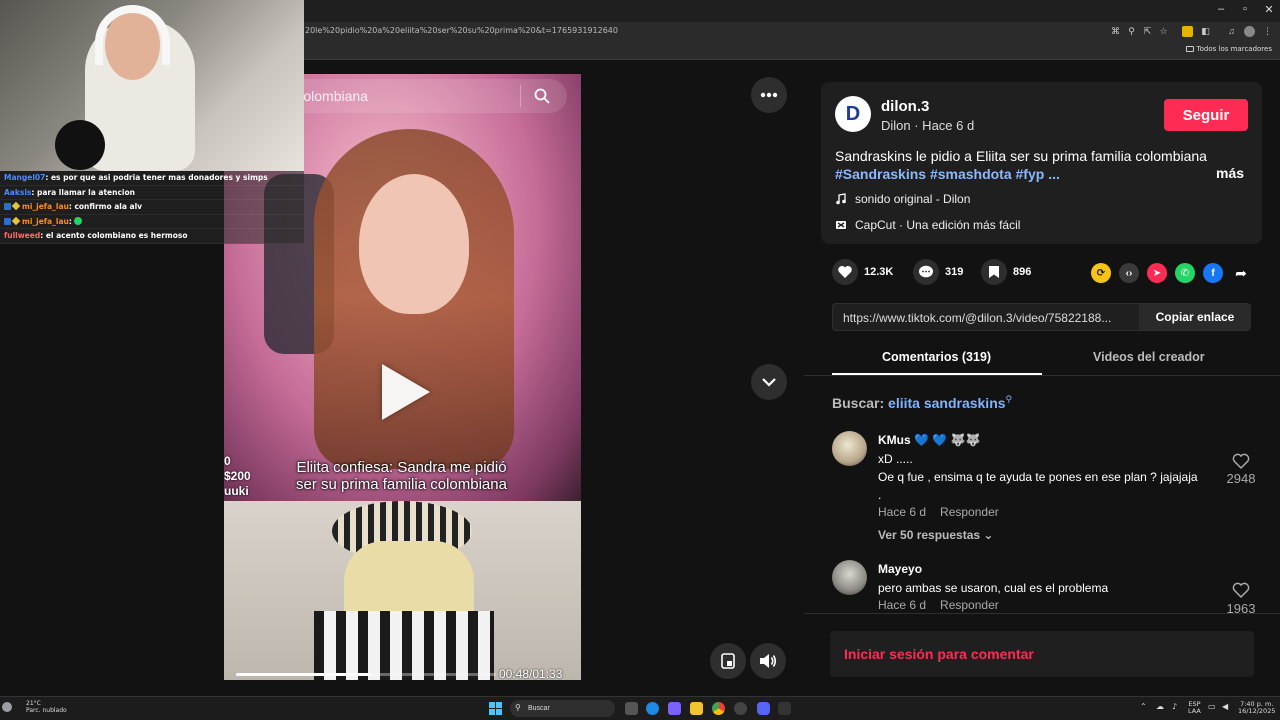 The width and height of the screenshot is (1280, 720). What do you see at coordinates (947, 403) in the screenshot?
I see `search-query-link: eliita sandraskins` at bounding box center [947, 403].